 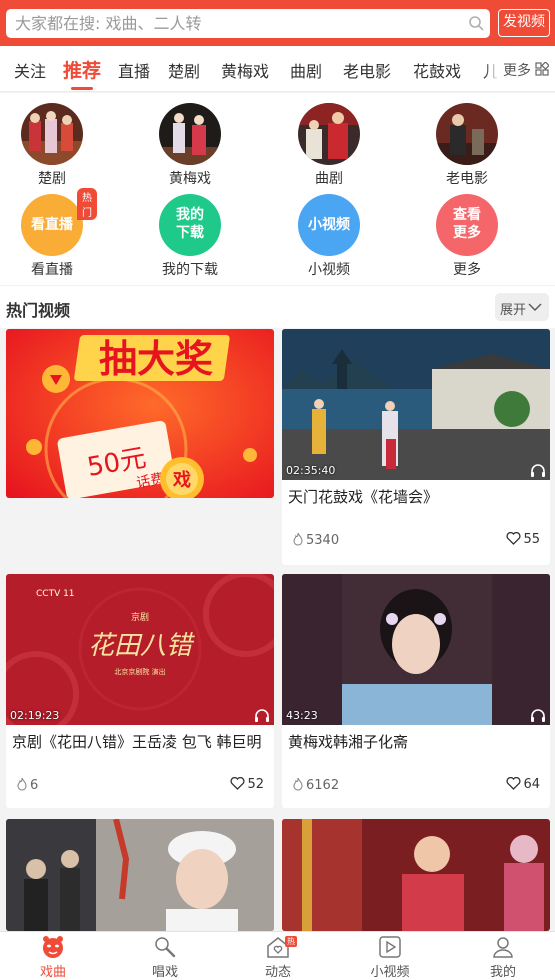 I want to click on publish-video-button: 发视频, so click(x=524, y=23).